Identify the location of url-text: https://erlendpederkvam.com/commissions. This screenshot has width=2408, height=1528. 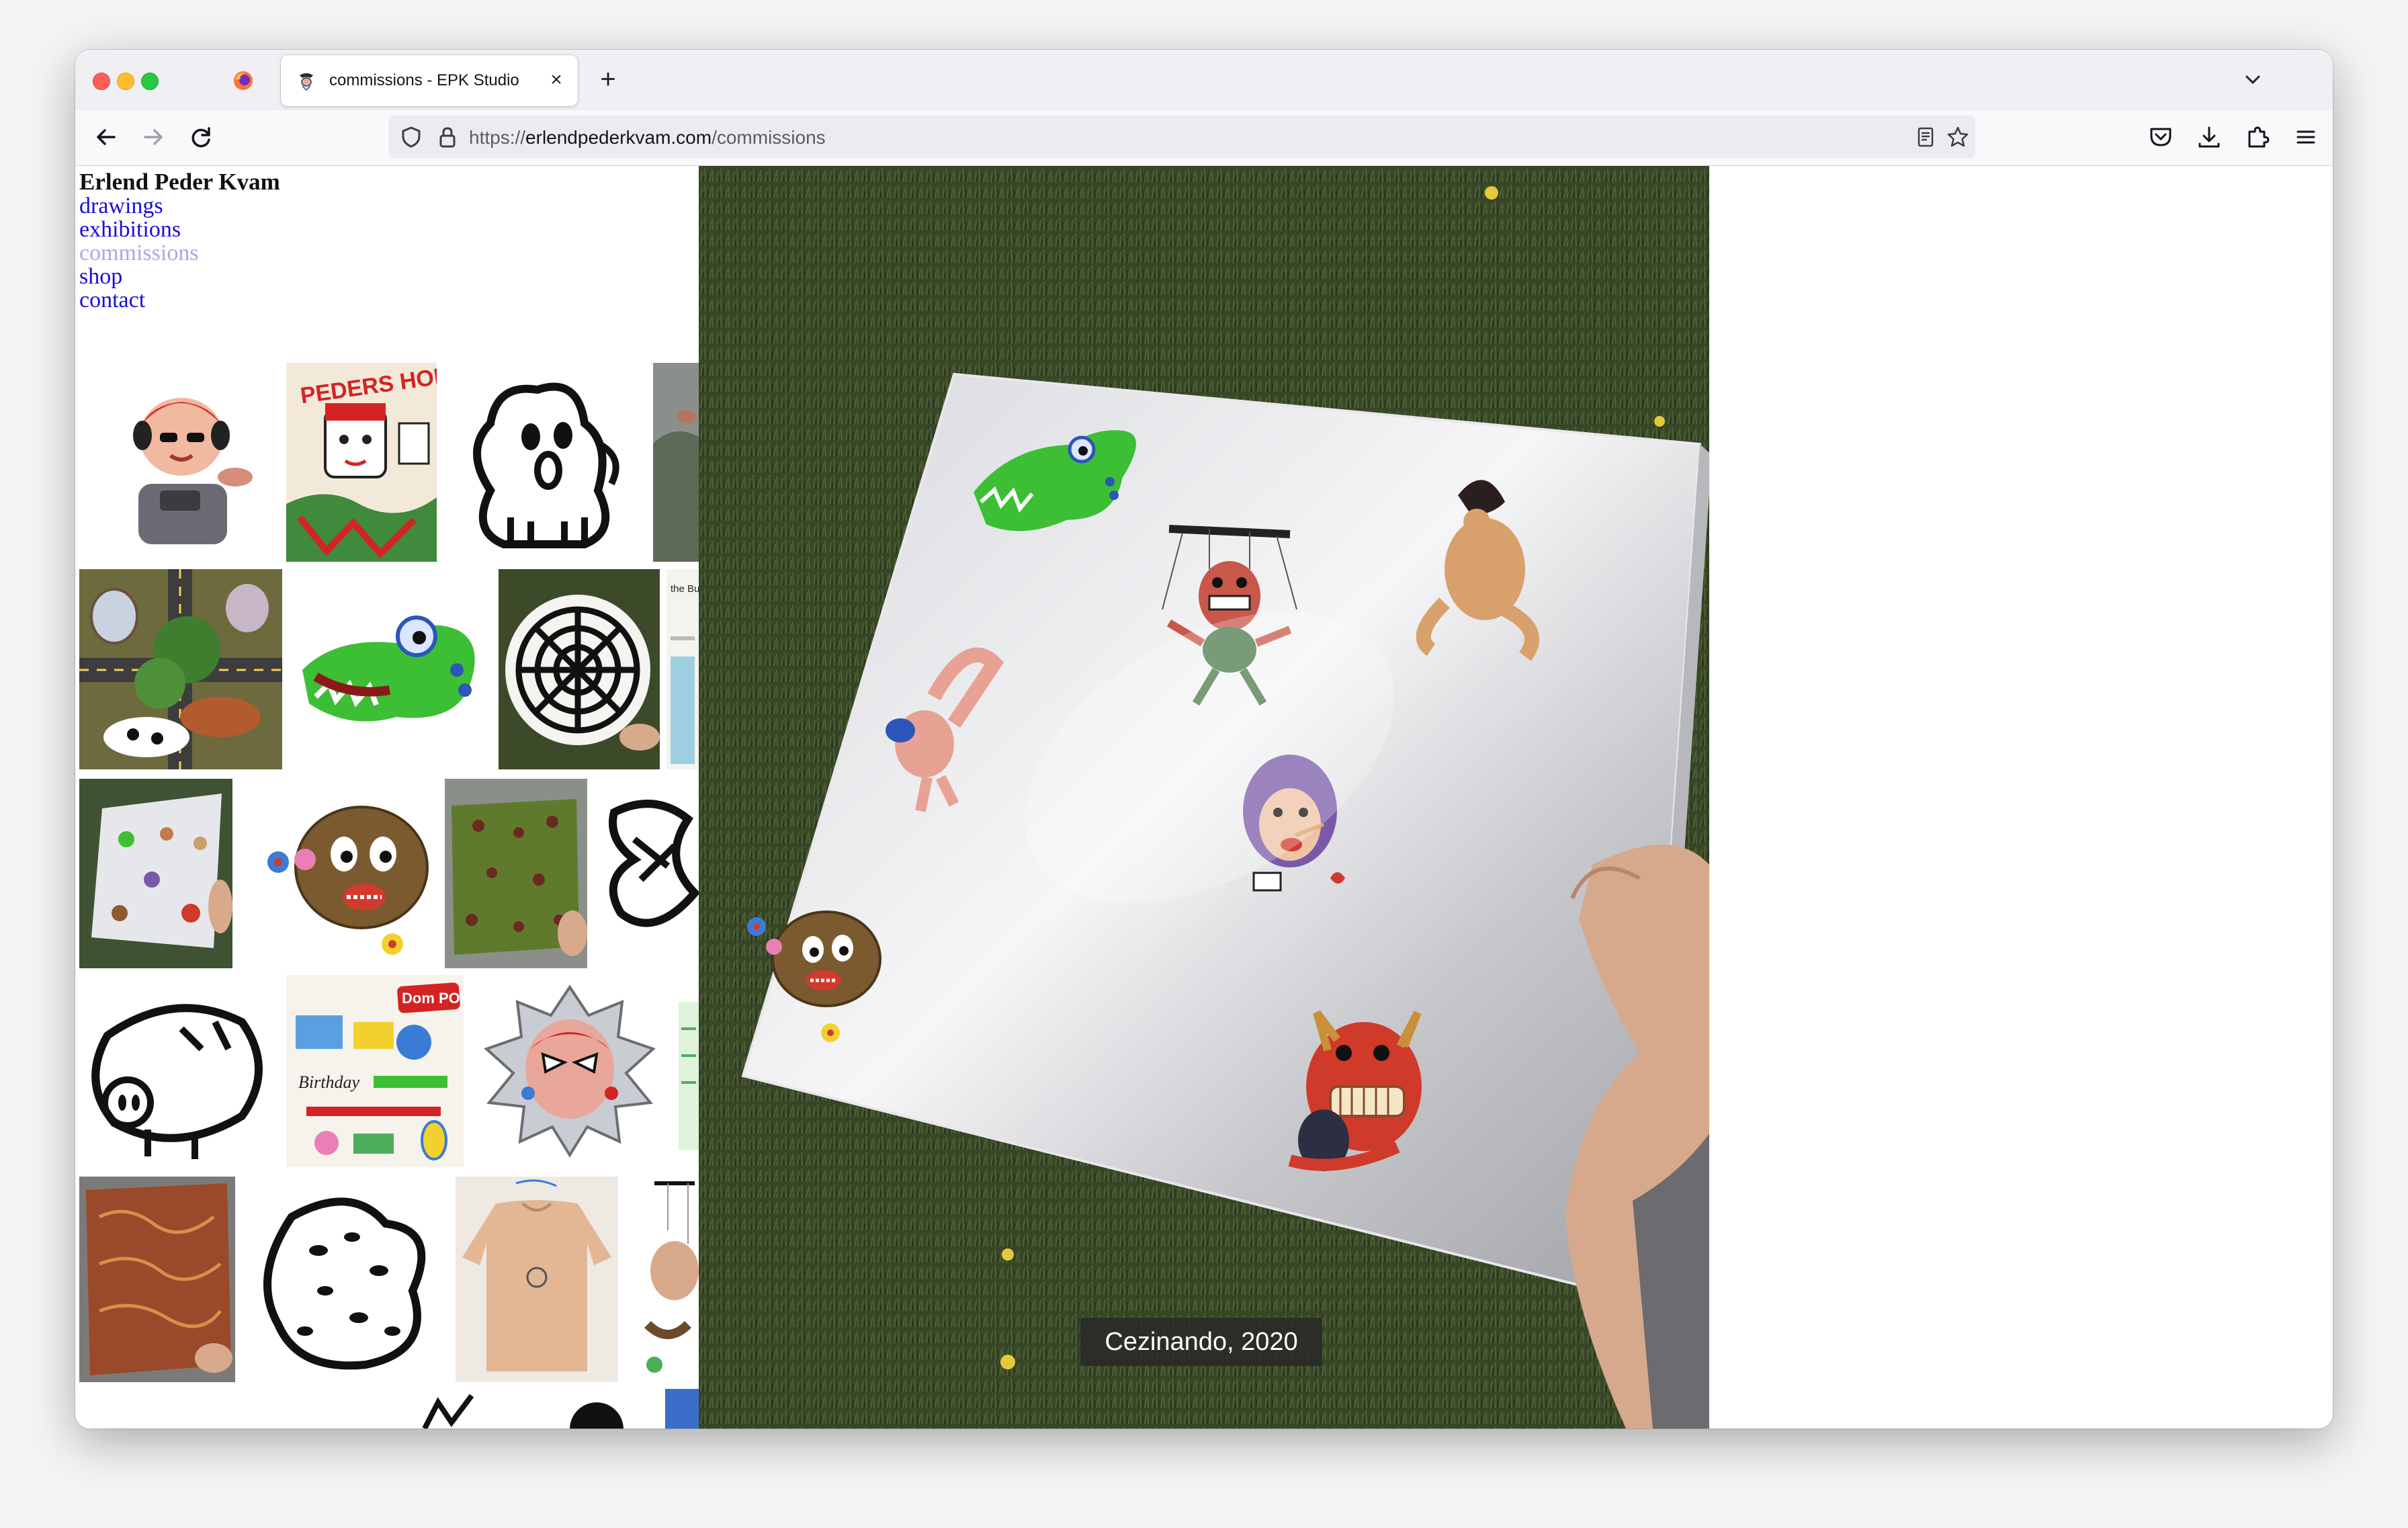
(647, 137).